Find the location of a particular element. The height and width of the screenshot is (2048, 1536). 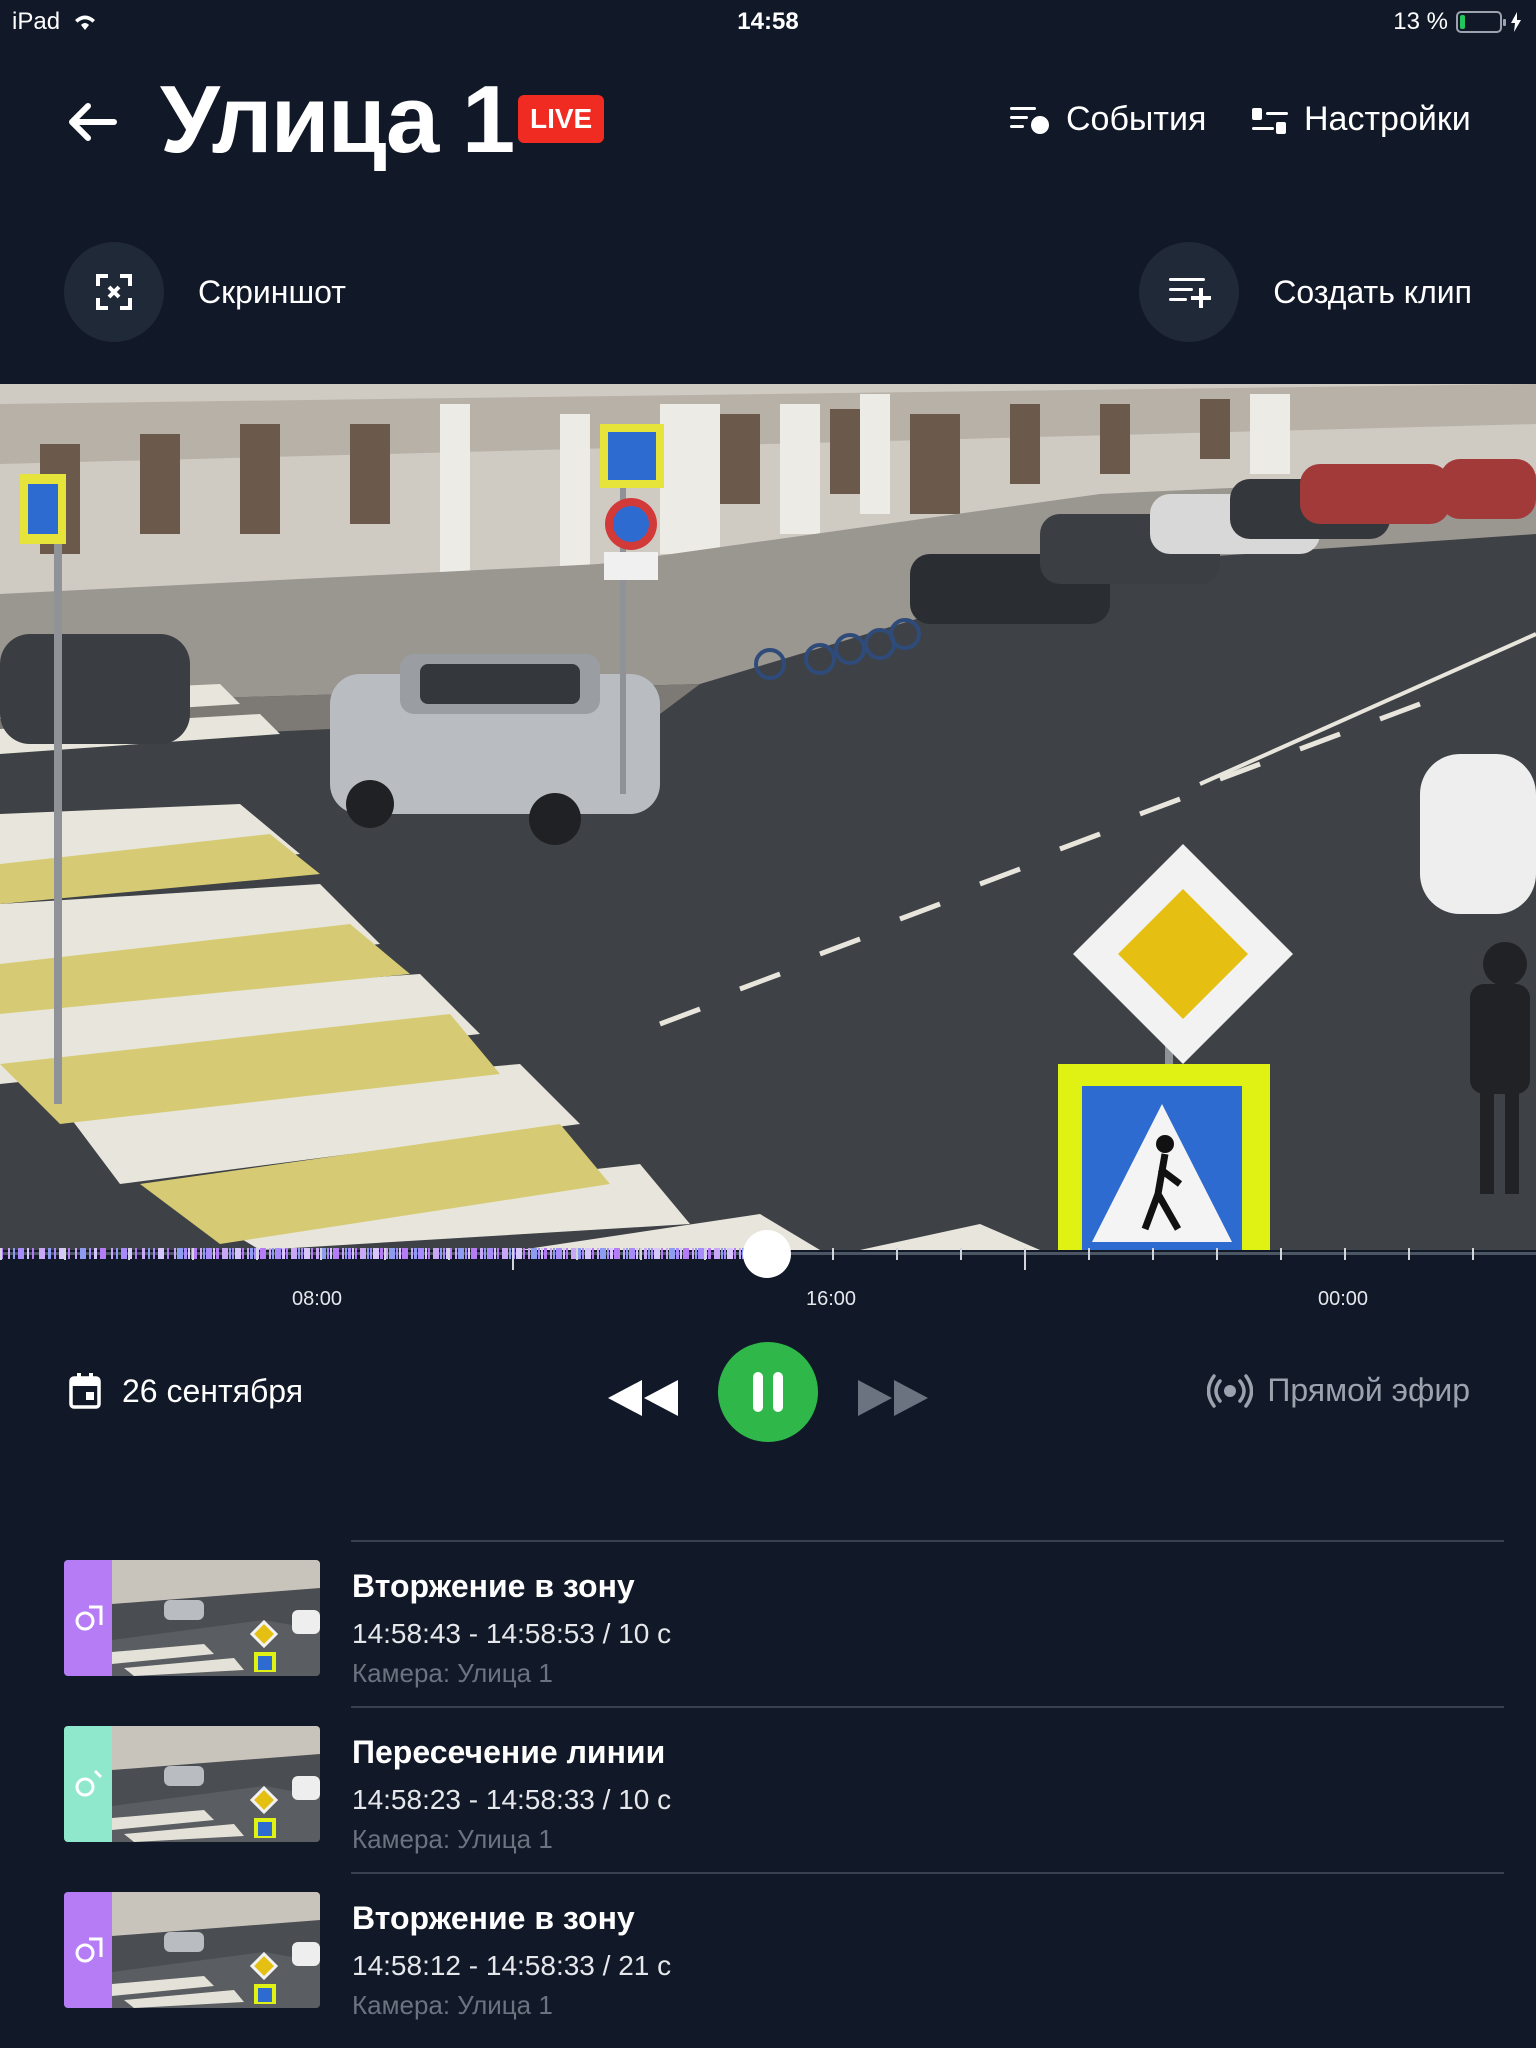

settings-label: Настройки is located at coordinates (1387, 119).